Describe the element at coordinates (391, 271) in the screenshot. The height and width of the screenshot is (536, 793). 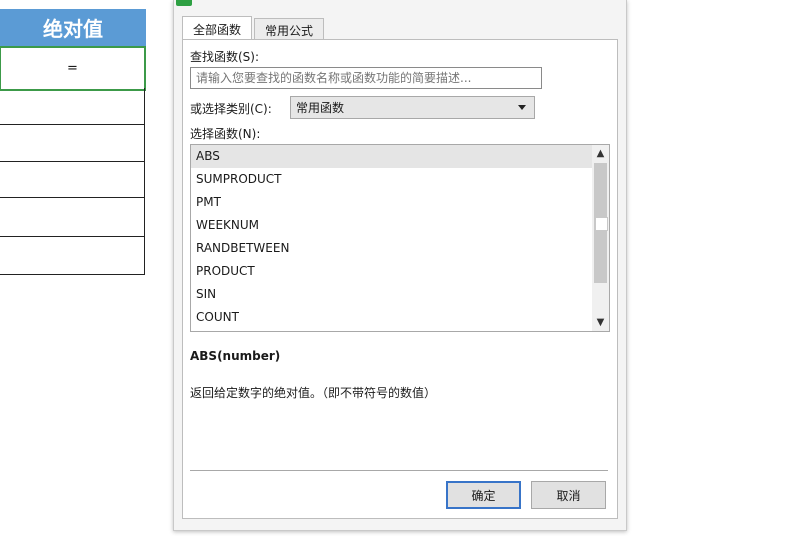
I see `list-item-product: PRODUCT` at that location.